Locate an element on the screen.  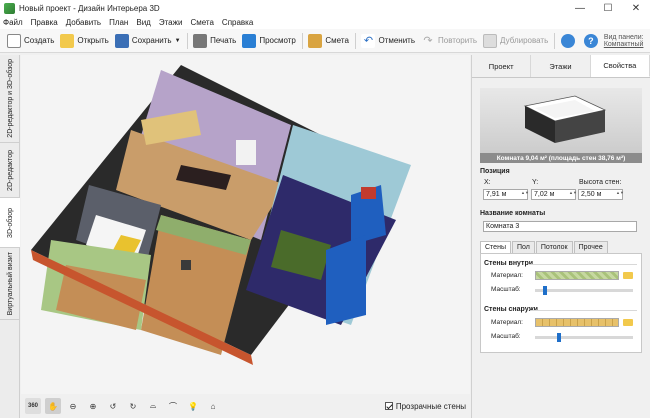
tab-virtual-visit-label: Виртуальный визит is located at coordinates (10, 283).